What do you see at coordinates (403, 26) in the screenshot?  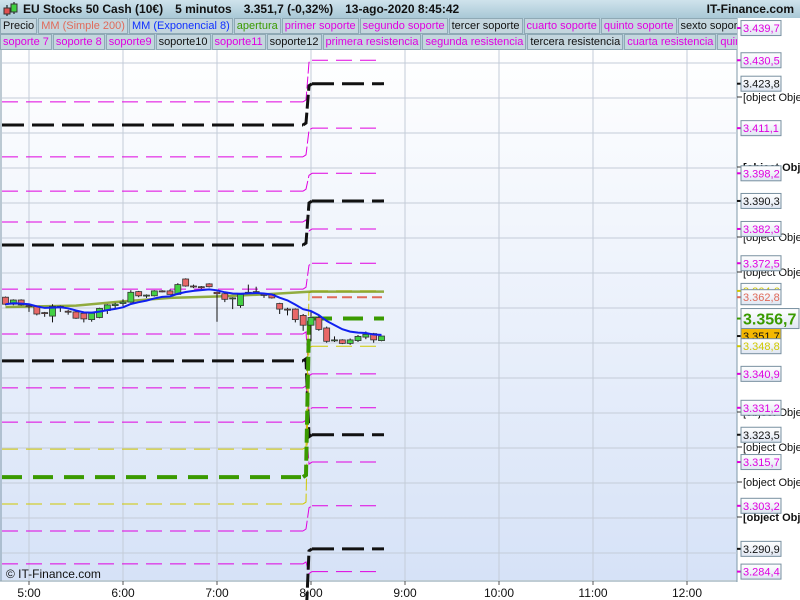 I see `legend-item: segundo soporte` at bounding box center [403, 26].